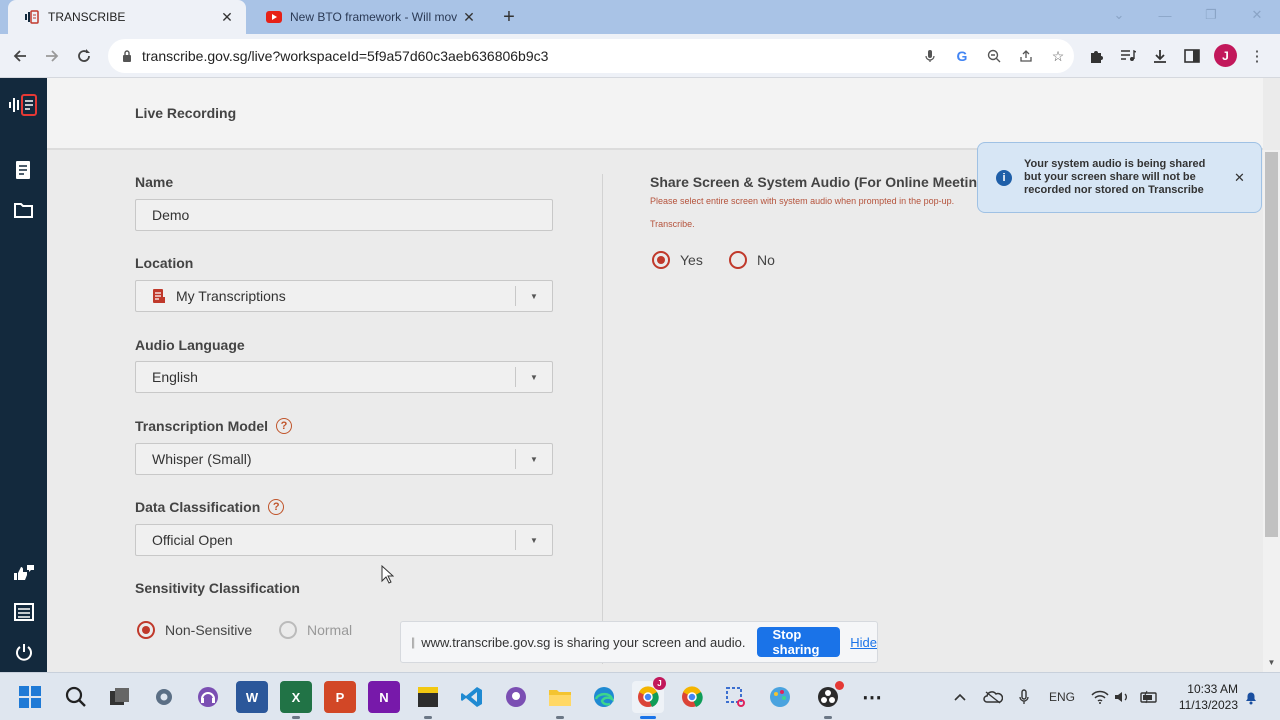 The height and width of the screenshot is (720, 1280). I want to click on toast-close-icon: ✕, so click(1239, 178).